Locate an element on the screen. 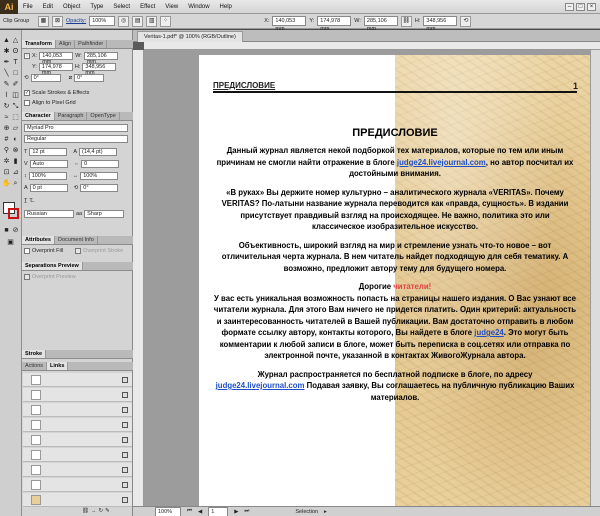 The image size is (600, 516). tab-document-info: Document Info is located at coordinates (76, 240).